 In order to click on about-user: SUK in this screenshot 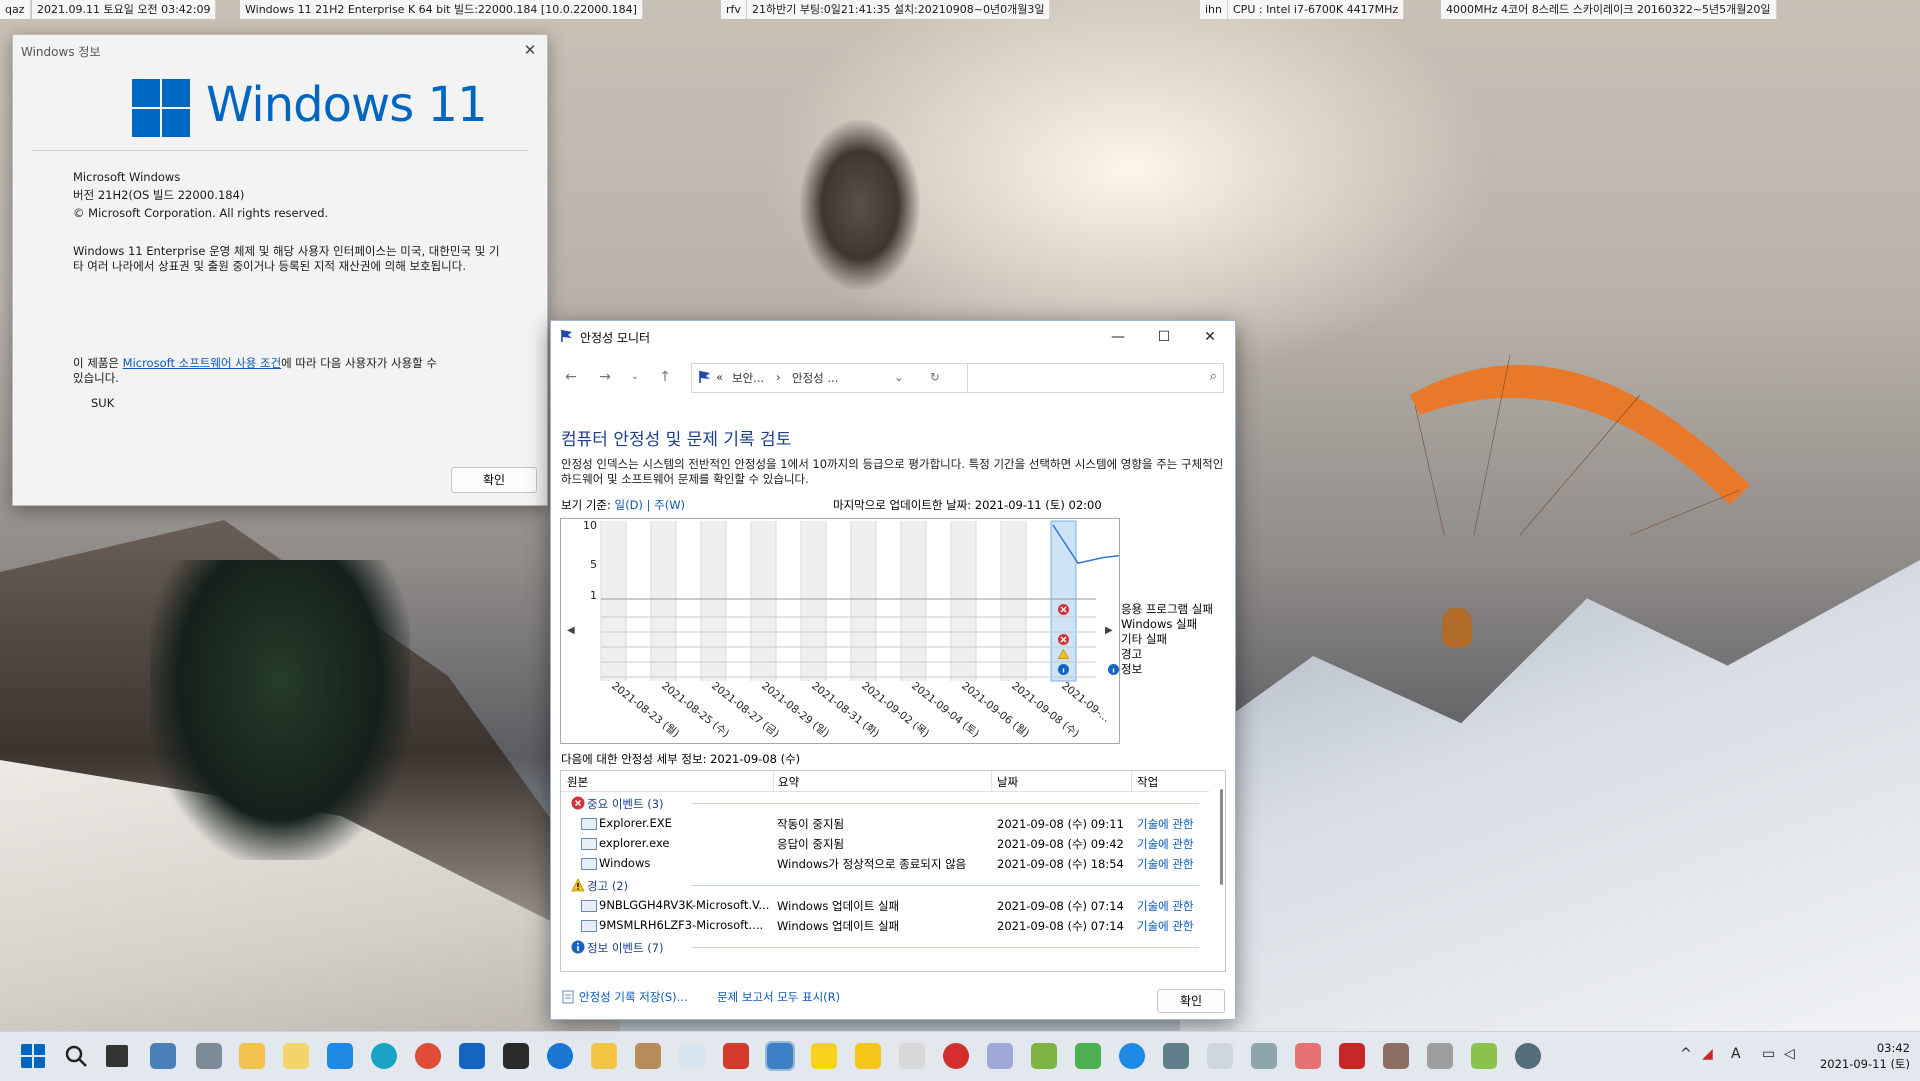, I will do `click(103, 403)`.